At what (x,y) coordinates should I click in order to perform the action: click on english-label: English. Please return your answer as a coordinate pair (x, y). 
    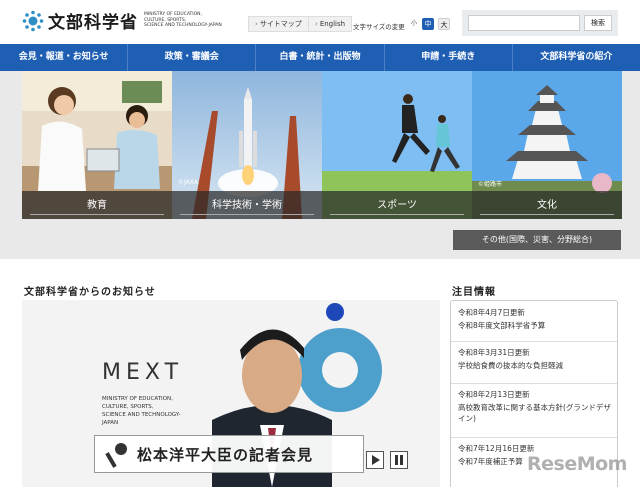
    Looking at the image, I should click on (332, 24).